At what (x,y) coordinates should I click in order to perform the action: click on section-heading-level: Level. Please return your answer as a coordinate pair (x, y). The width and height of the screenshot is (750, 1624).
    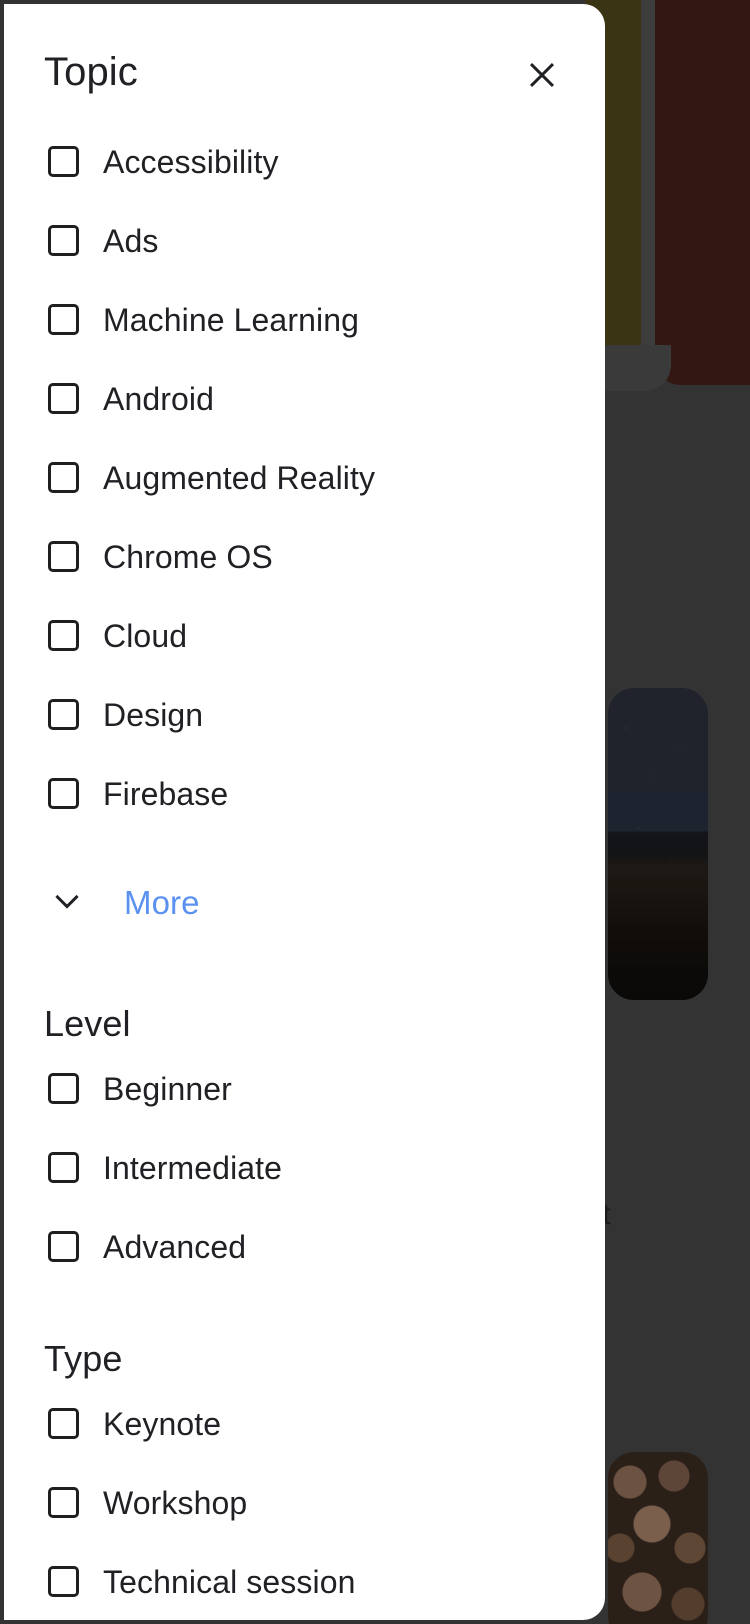
    Looking at the image, I should click on (87, 1023).